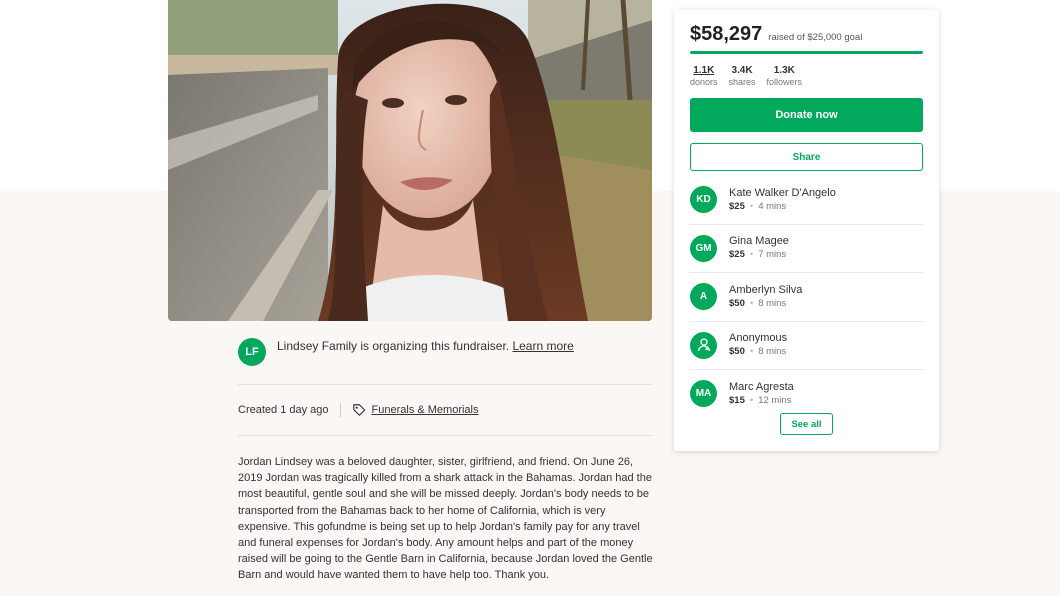 The height and width of the screenshot is (596, 1060). What do you see at coordinates (815, 37) in the screenshot?
I see `goal-text: raised of $25,000 goal` at bounding box center [815, 37].